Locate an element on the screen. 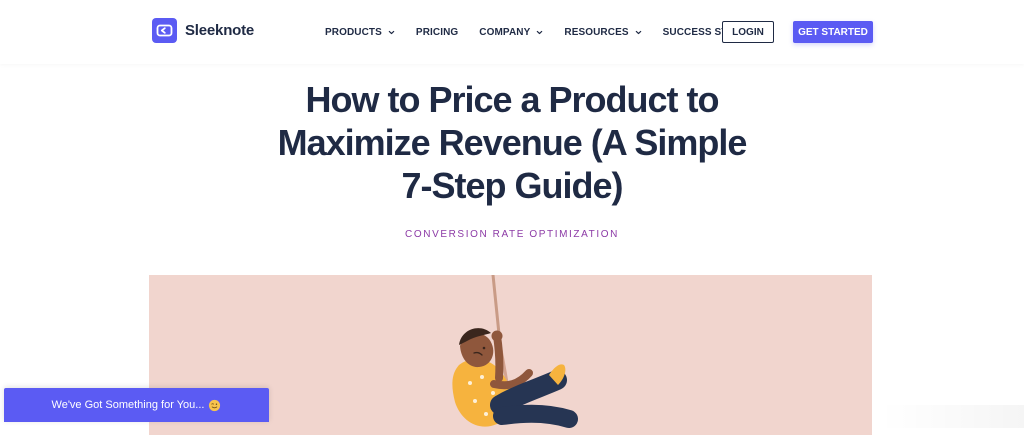 Image resolution: width=1024 pixels, height=435 pixels. nav-products: PRODUCTS is located at coordinates (360, 32).